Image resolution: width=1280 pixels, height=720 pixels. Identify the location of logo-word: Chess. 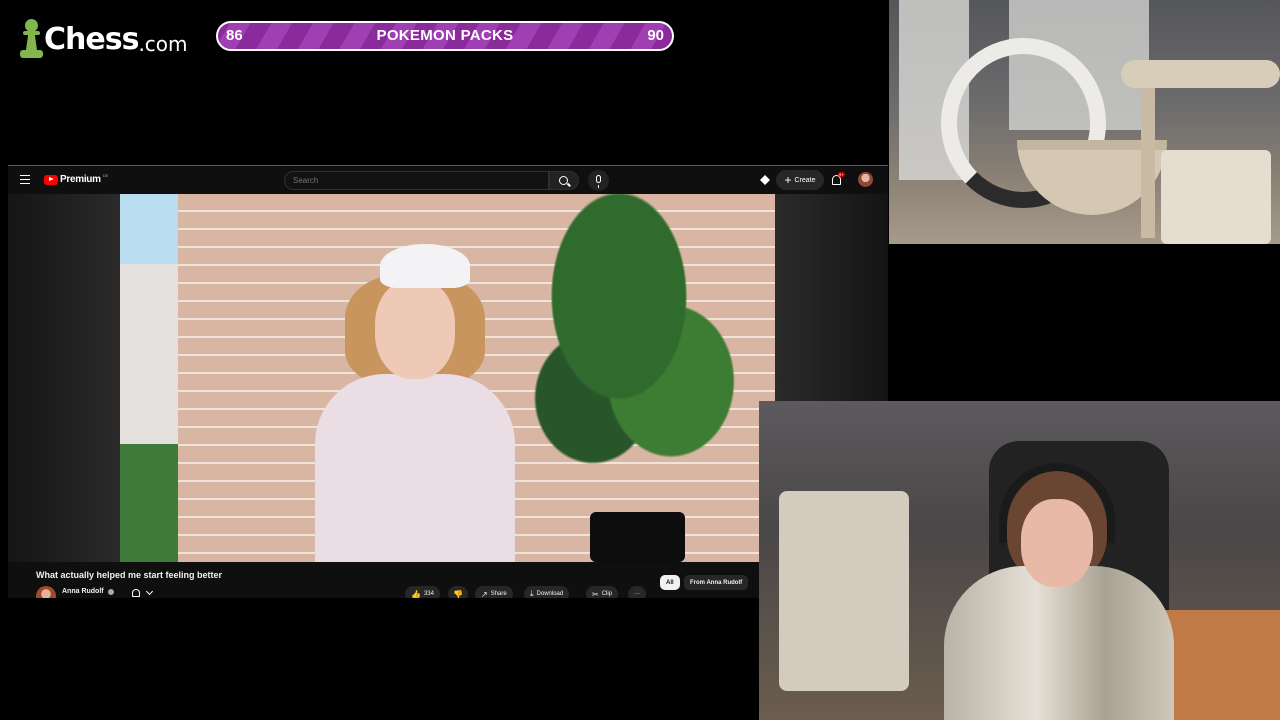
(91, 39).